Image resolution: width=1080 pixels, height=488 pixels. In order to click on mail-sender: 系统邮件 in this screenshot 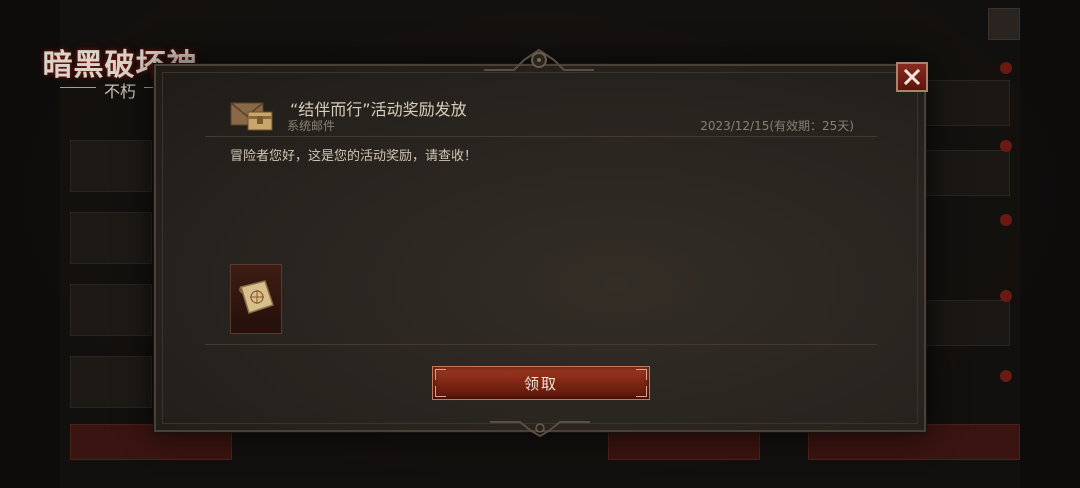, I will do `click(311, 126)`.